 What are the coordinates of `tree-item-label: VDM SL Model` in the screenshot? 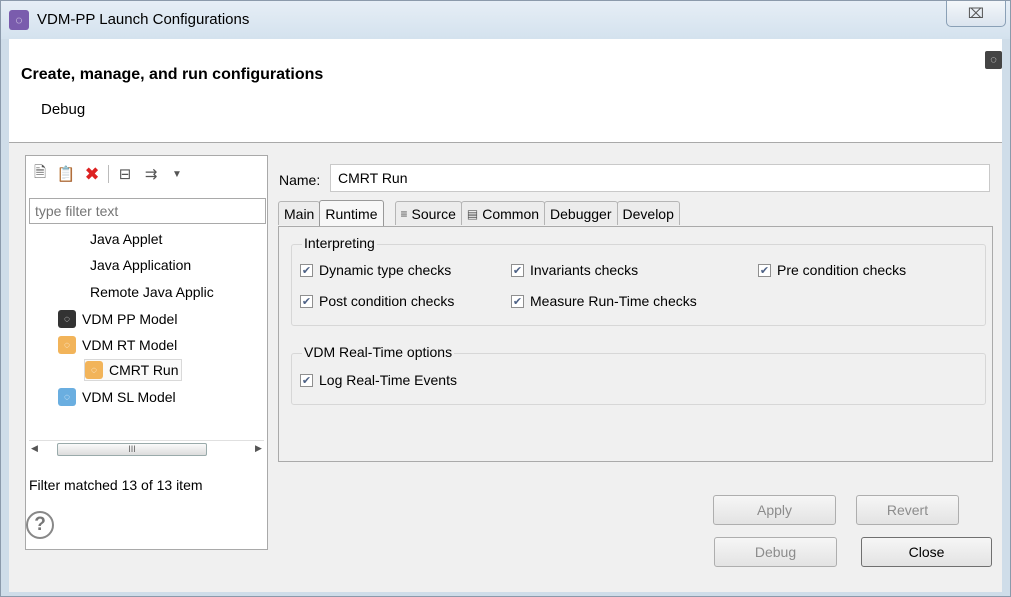 It's located at (129, 397).